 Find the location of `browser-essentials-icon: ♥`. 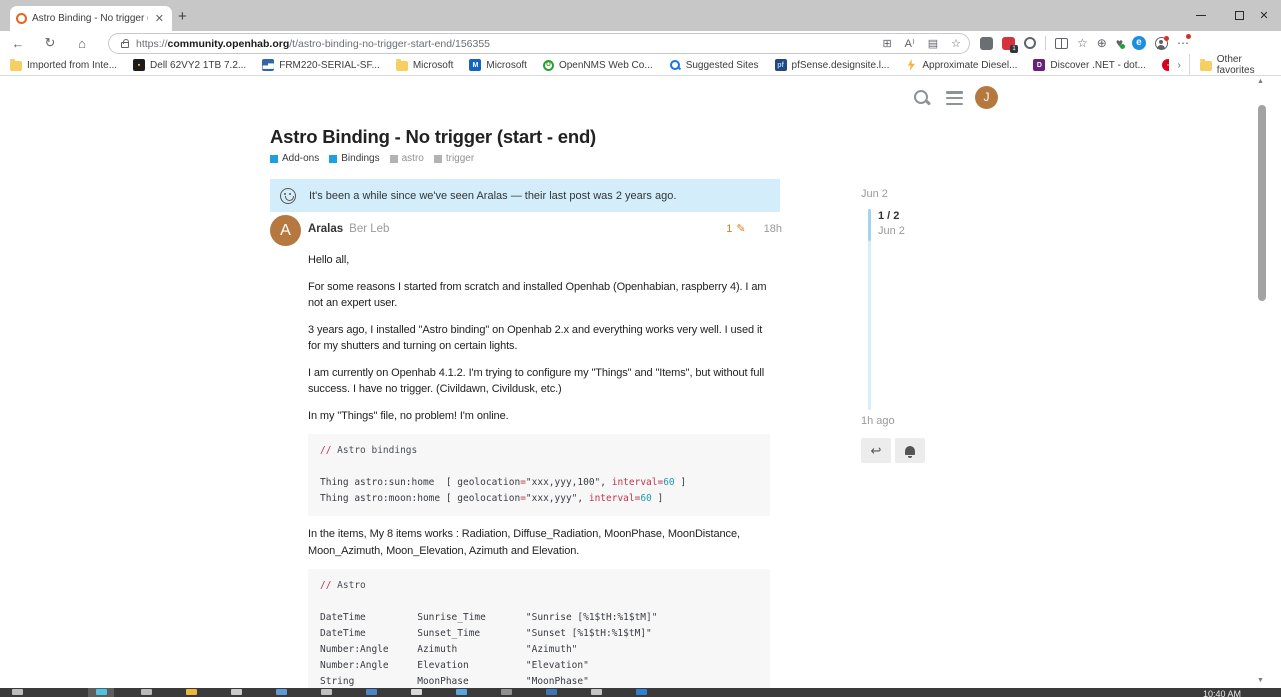

browser-essentials-icon: ♥ is located at coordinates (1120, 43).